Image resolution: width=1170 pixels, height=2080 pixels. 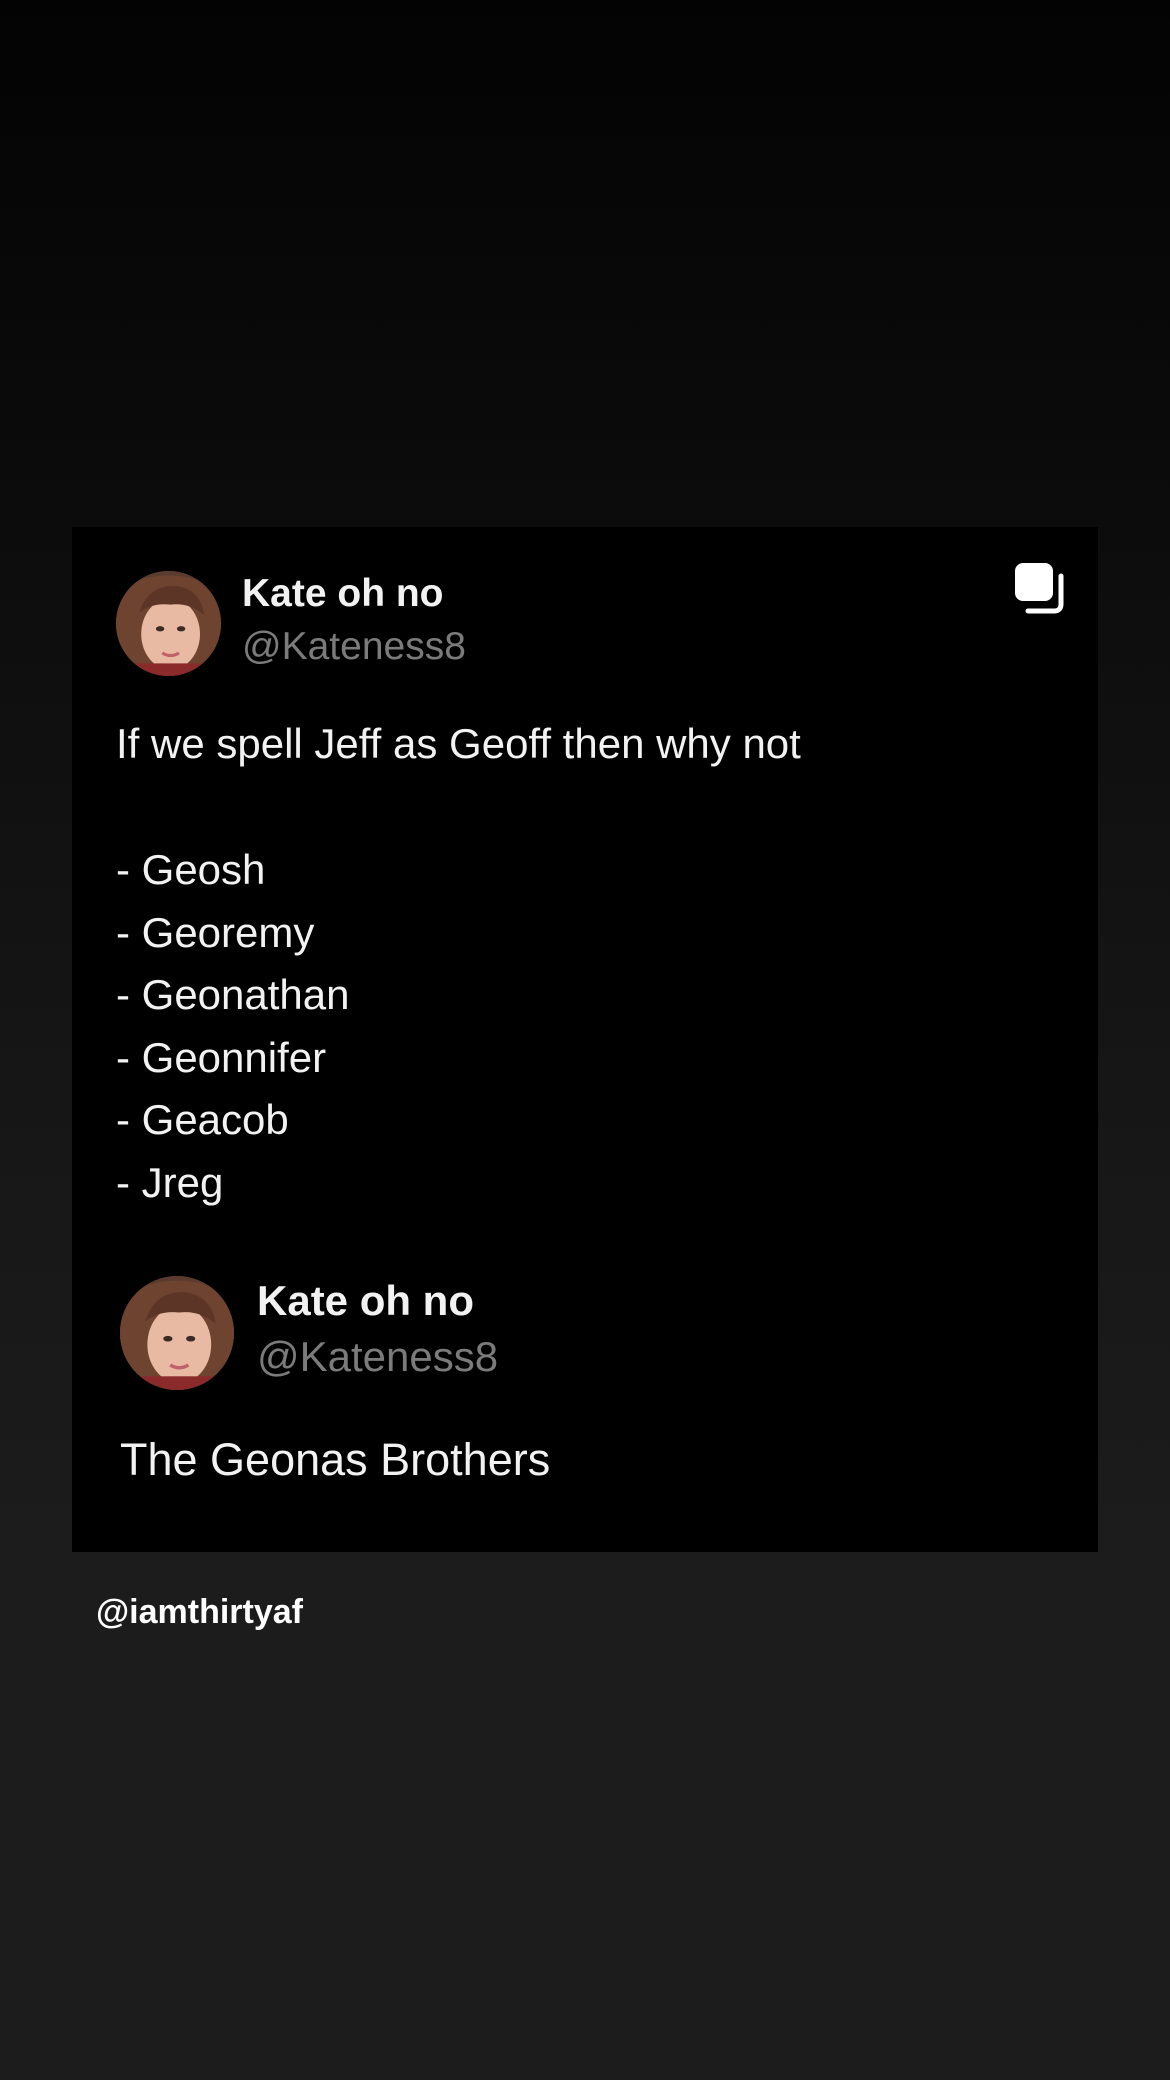 What do you see at coordinates (221, 1057) in the screenshot?
I see `list-item: - Geonnifer` at bounding box center [221, 1057].